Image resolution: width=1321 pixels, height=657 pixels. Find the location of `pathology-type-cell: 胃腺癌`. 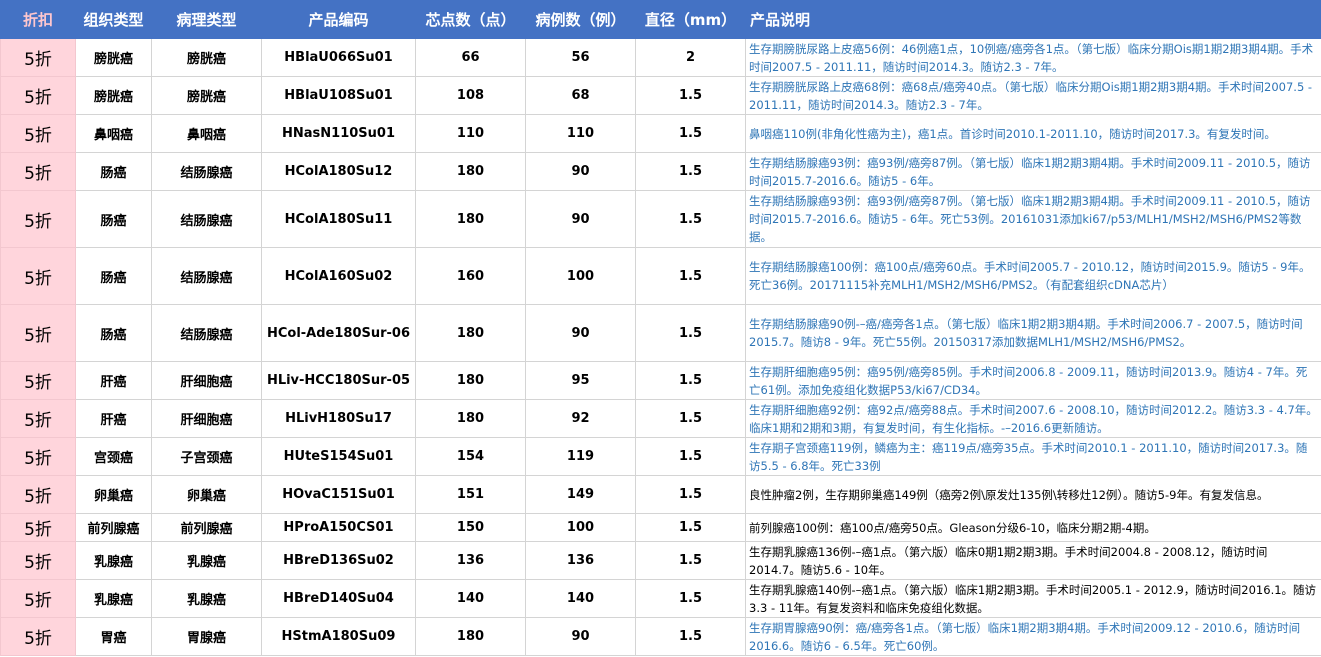

pathology-type-cell: 胃腺癌 is located at coordinates (206, 636).